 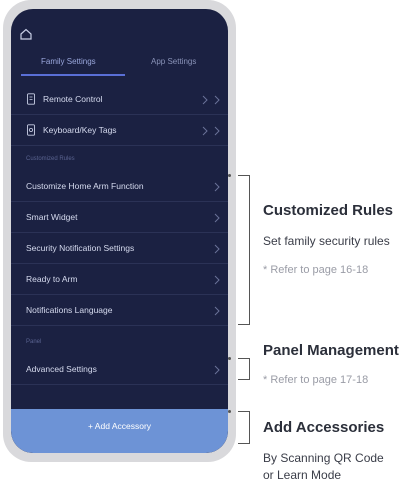 What do you see at coordinates (119, 370) in the screenshot?
I see `row-advanced-settings: Advanced Settings` at bounding box center [119, 370].